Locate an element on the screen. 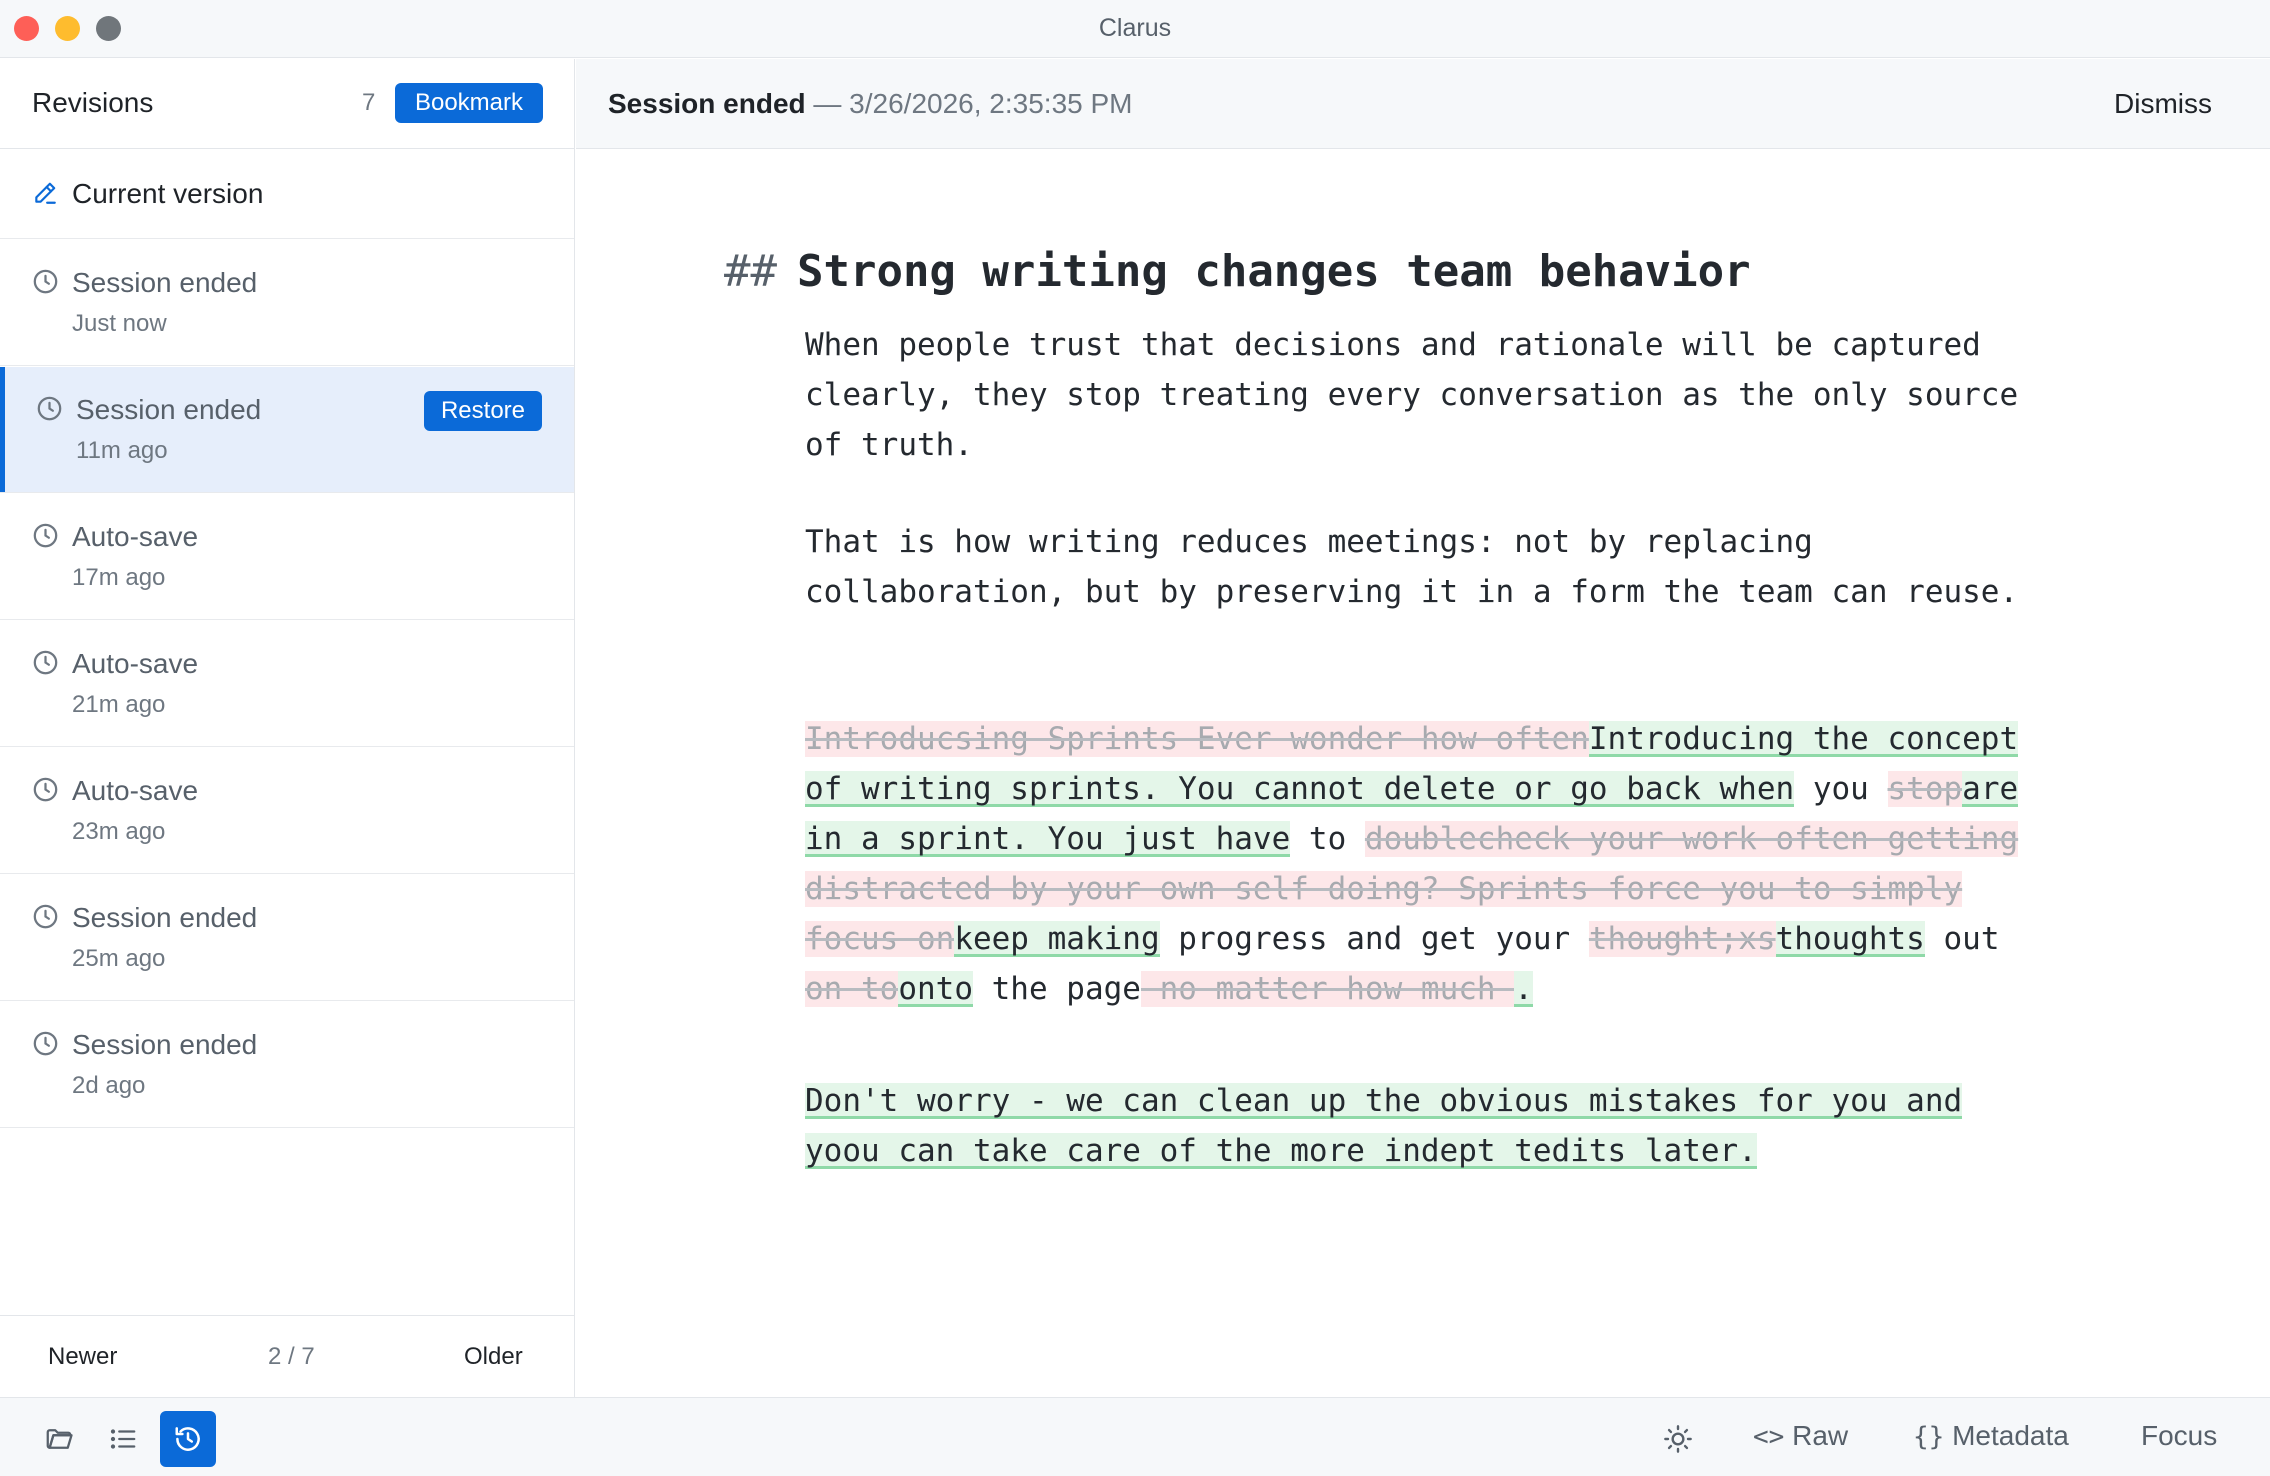  current-version-item: Current version is located at coordinates (287, 194).